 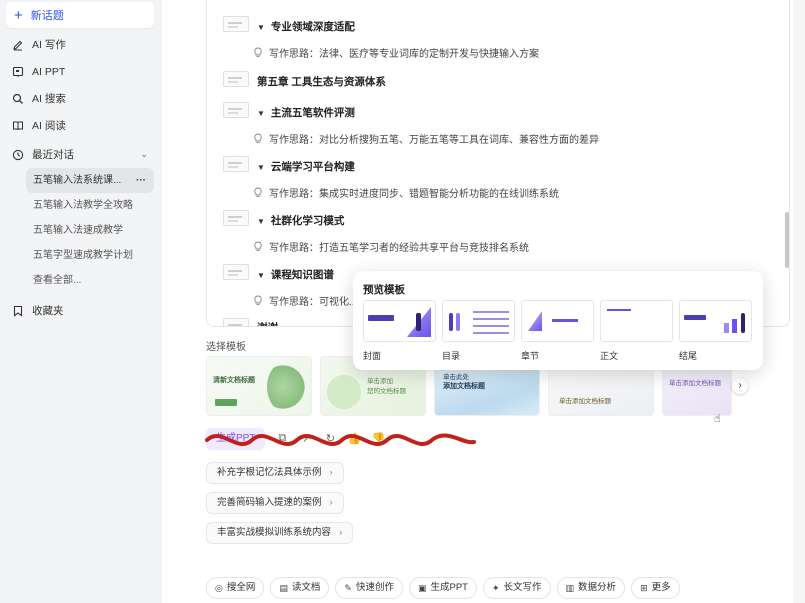 I want to click on pen-icon, so click(x=18, y=45).